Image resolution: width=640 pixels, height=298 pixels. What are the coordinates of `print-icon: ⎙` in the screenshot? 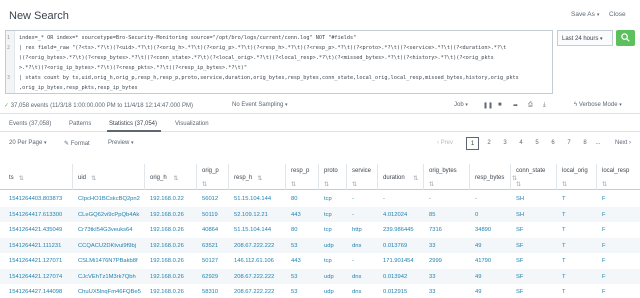 It's located at (530, 105).